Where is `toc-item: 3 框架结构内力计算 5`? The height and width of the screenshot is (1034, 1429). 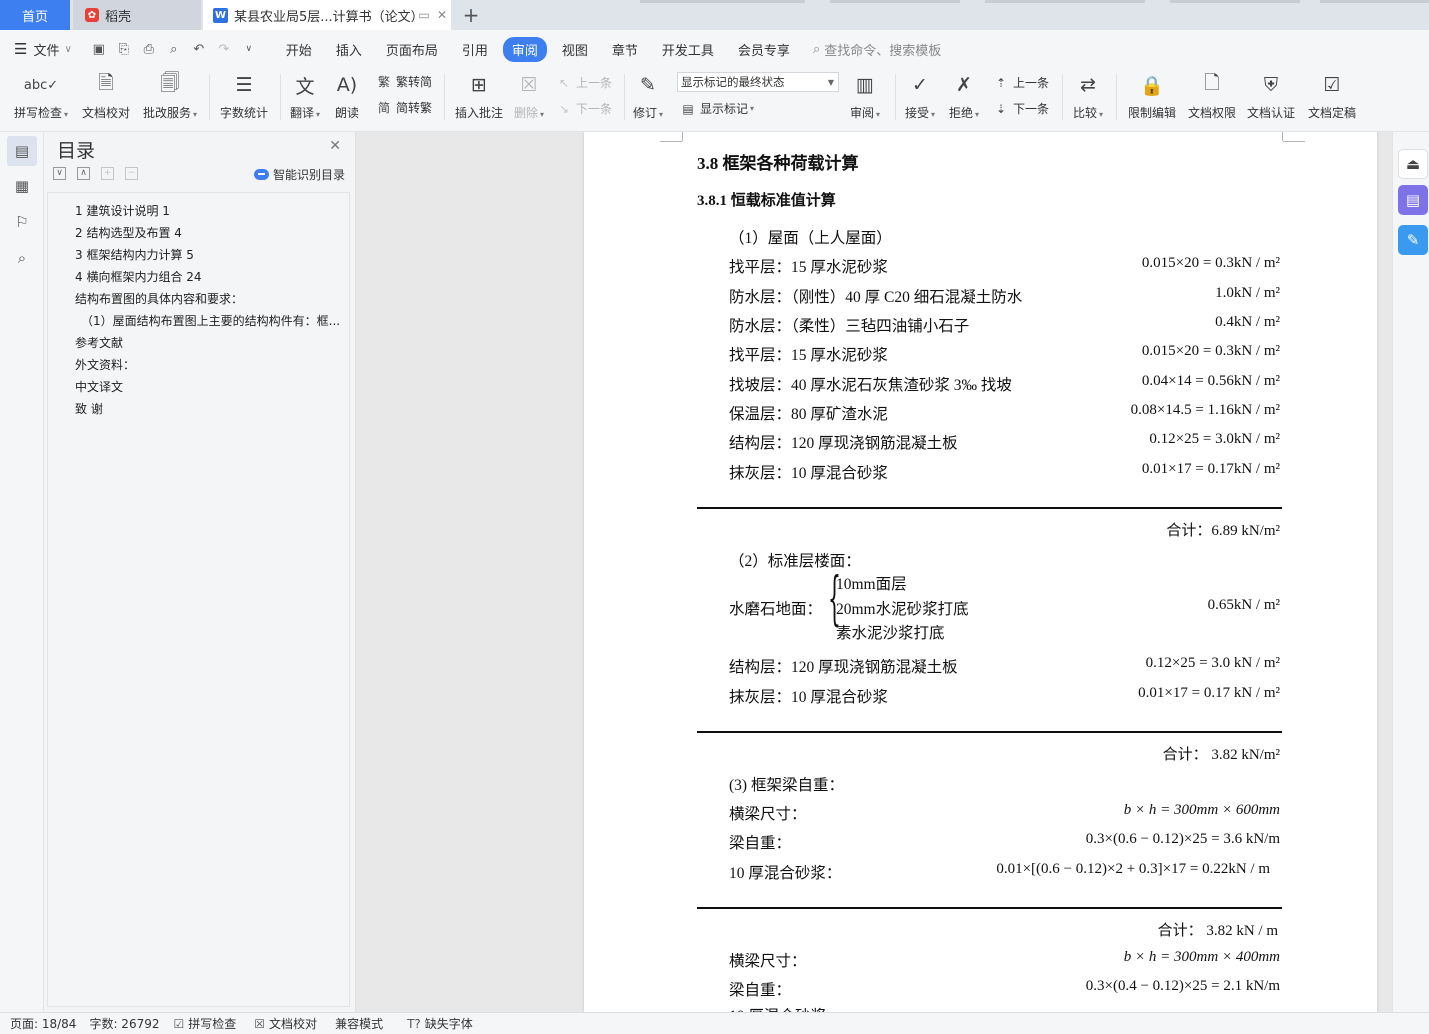
toc-item: 3 框架结构内力计算 5 is located at coordinates (134, 254).